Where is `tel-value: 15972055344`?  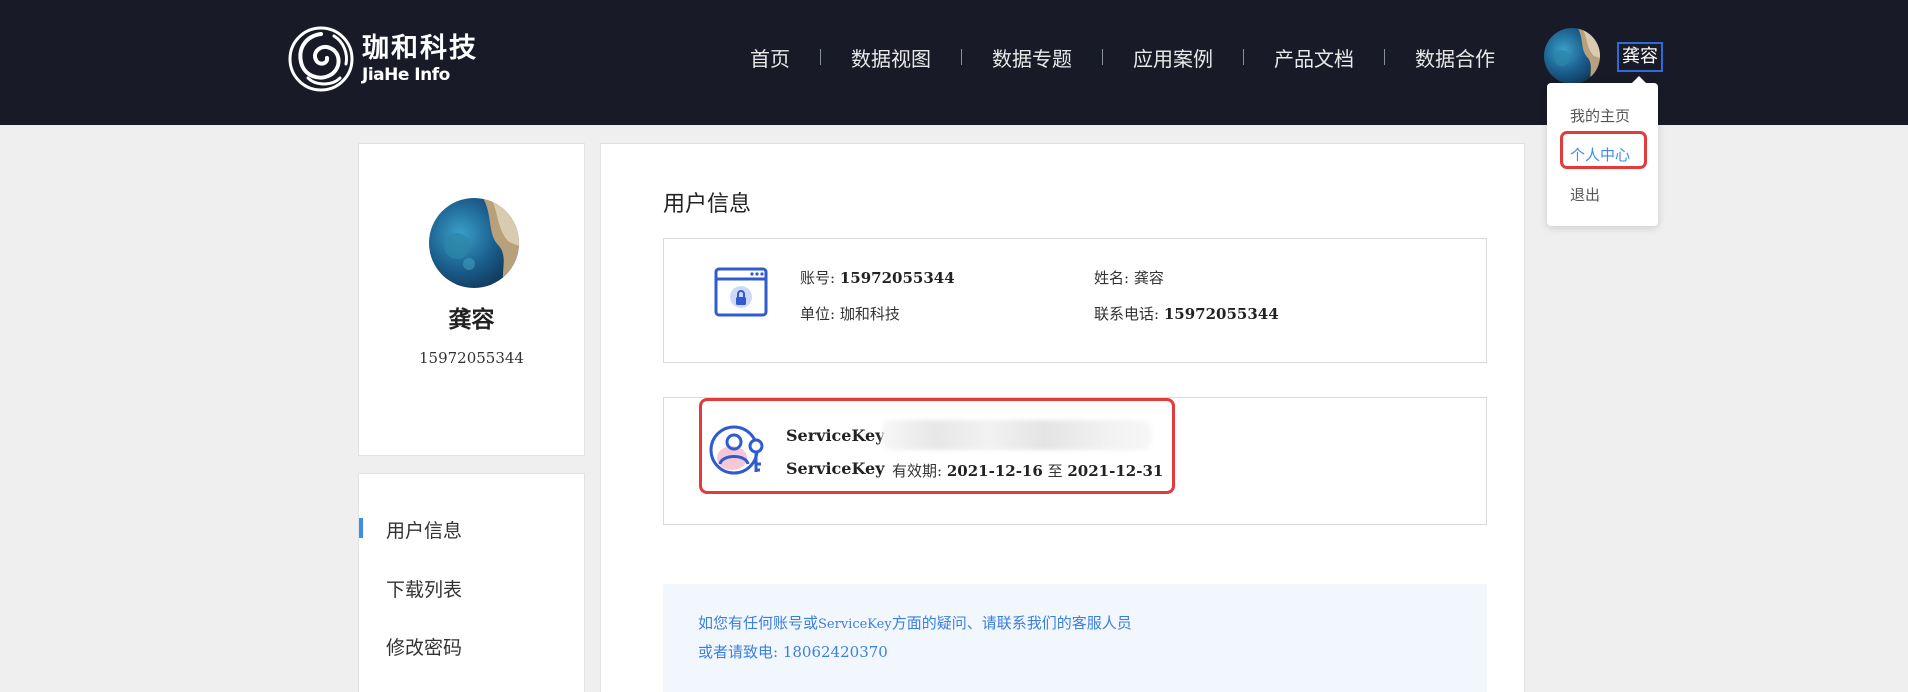 tel-value: 15972055344 is located at coordinates (1221, 314).